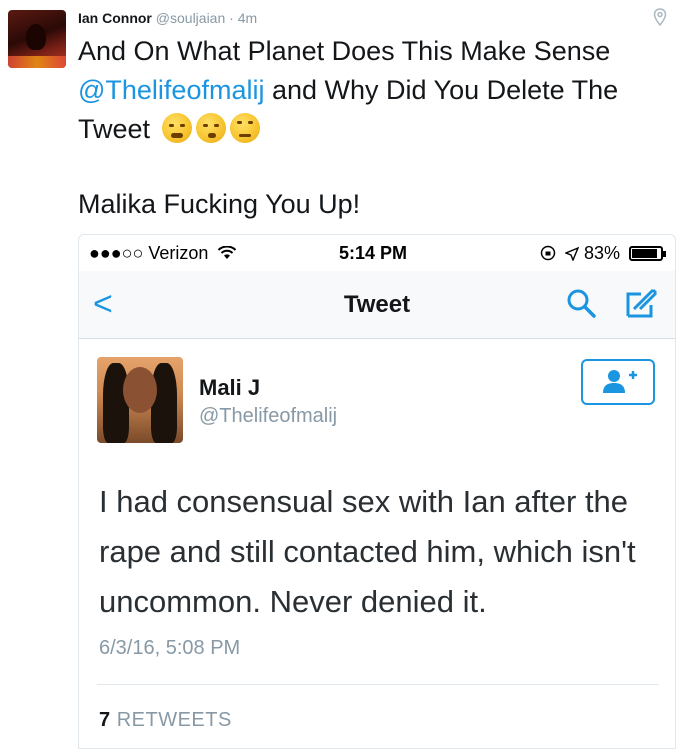 The image size is (680, 749). Describe the element at coordinates (115, 18) in the screenshot. I see `author-name: Ian Connor` at that location.